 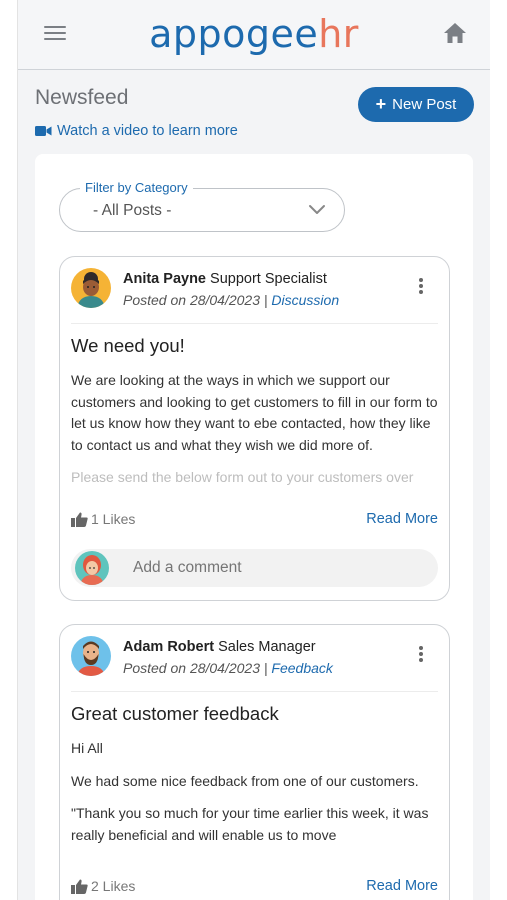 What do you see at coordinates (164, 279) in the screenshot?
I see `author-name: Anita Payne` at bounding box center [164, 279].